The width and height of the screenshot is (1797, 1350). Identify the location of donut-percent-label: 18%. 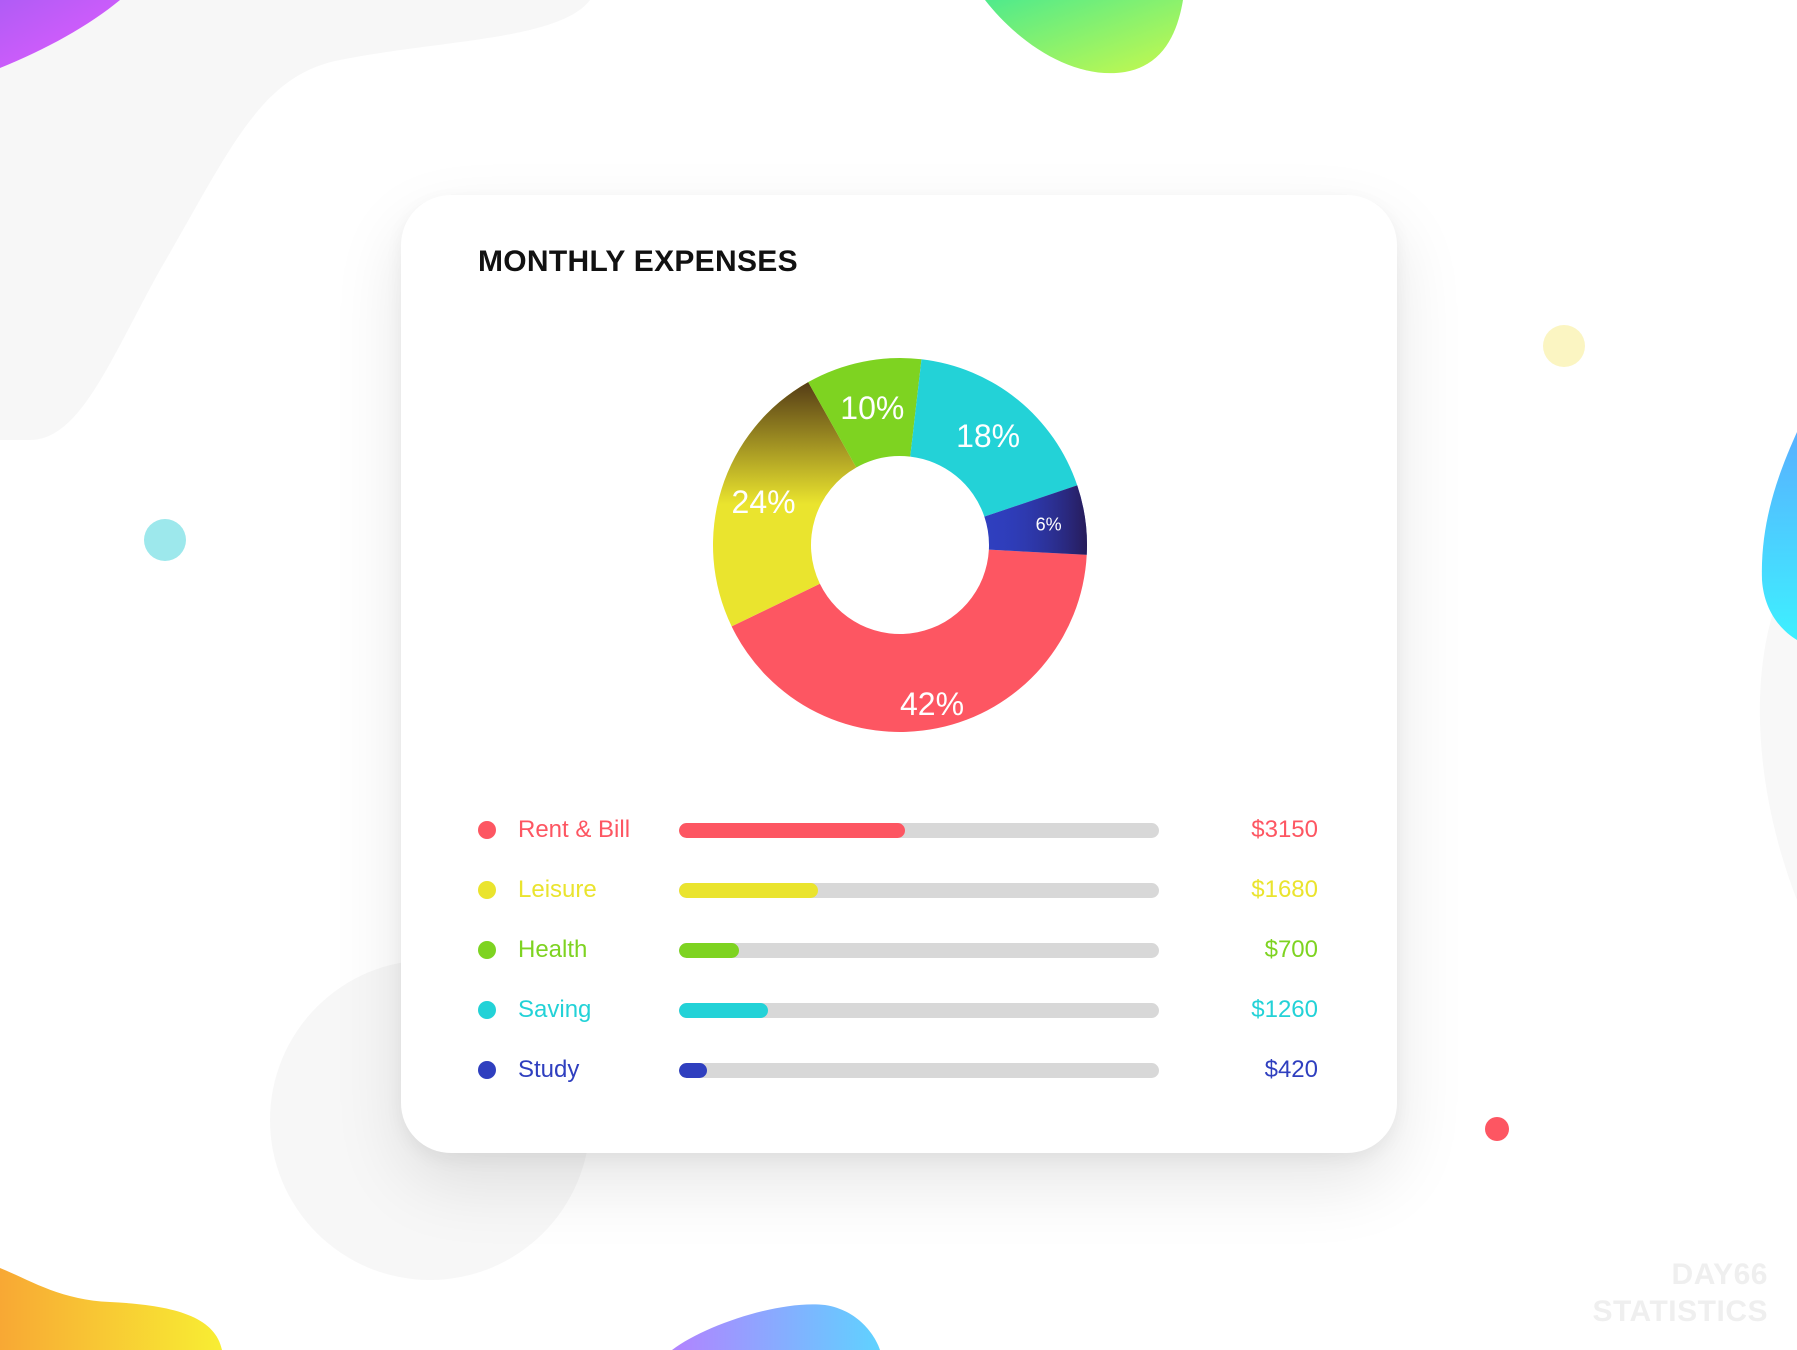
(988, 436).